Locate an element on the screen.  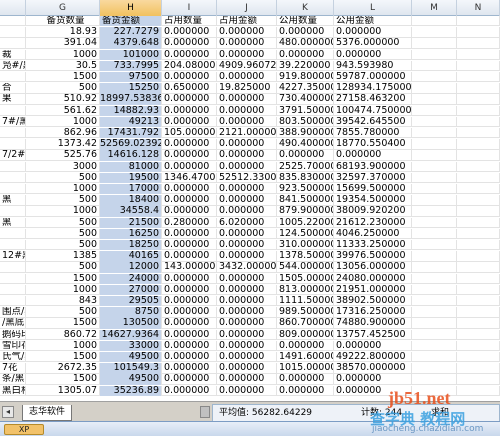
cell-row-label: 7花 is located at coordinates (13, 368).